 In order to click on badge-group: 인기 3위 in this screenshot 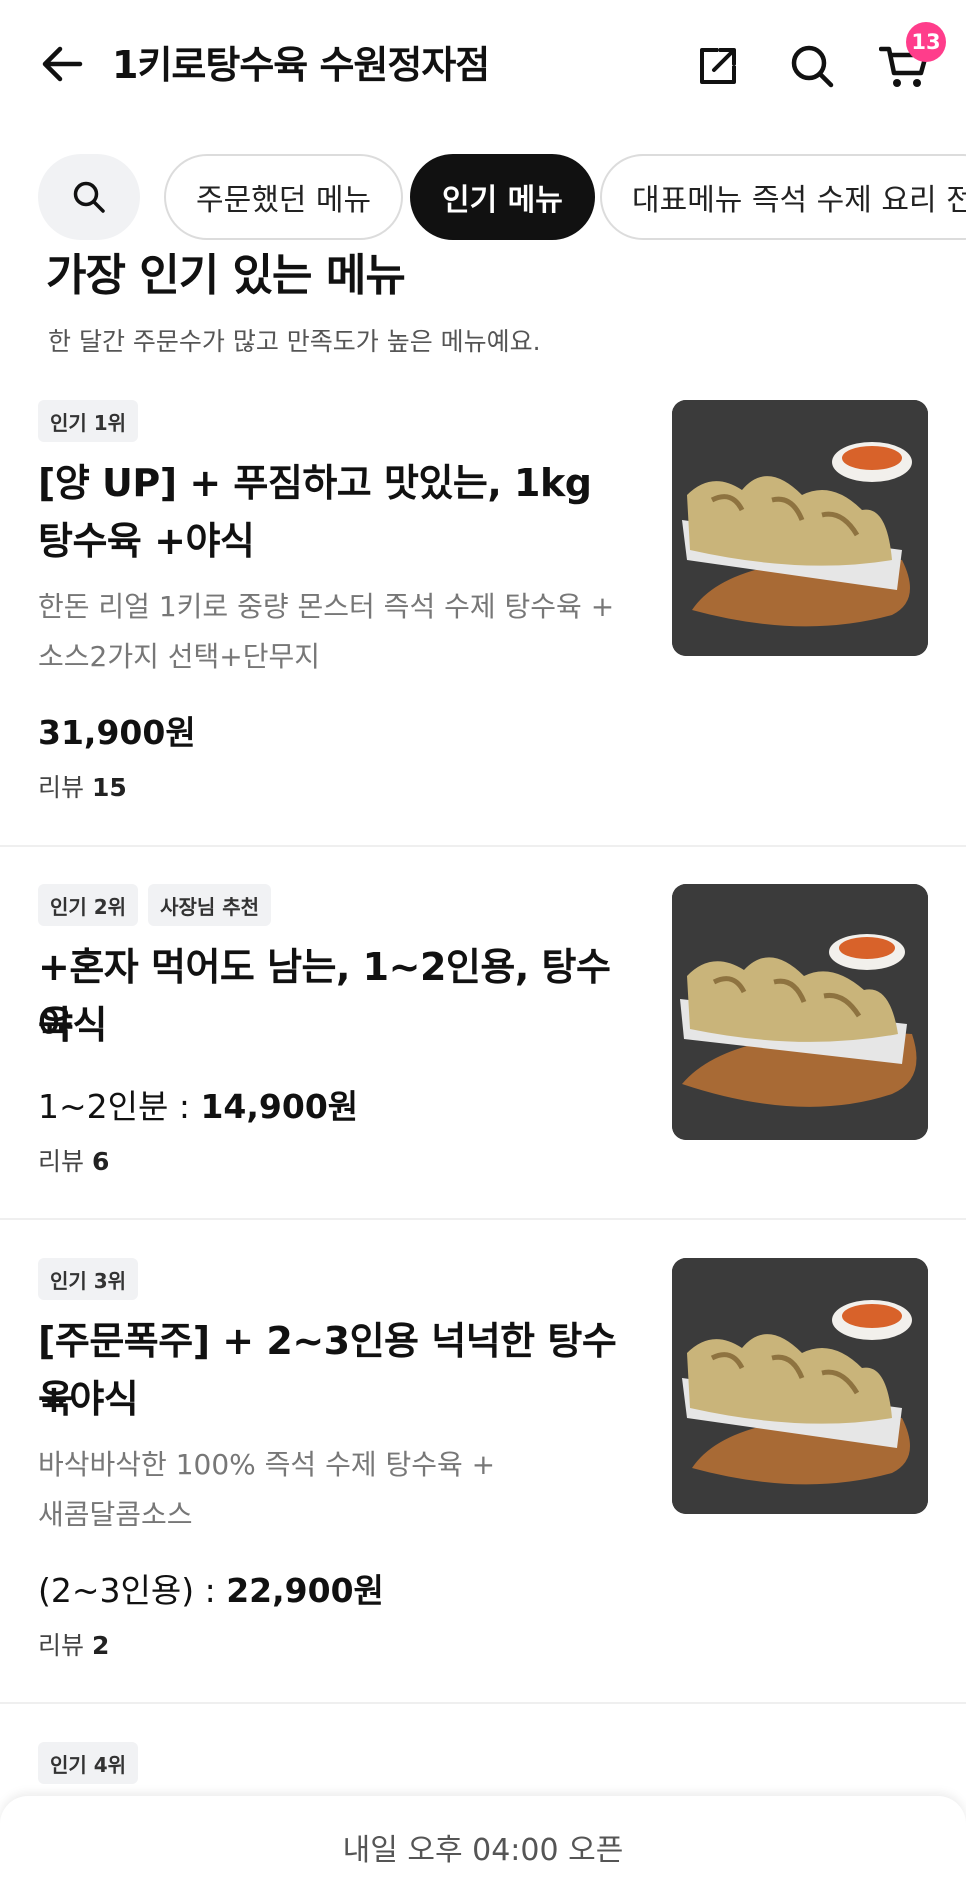, I will do `click(88, 1279)`.